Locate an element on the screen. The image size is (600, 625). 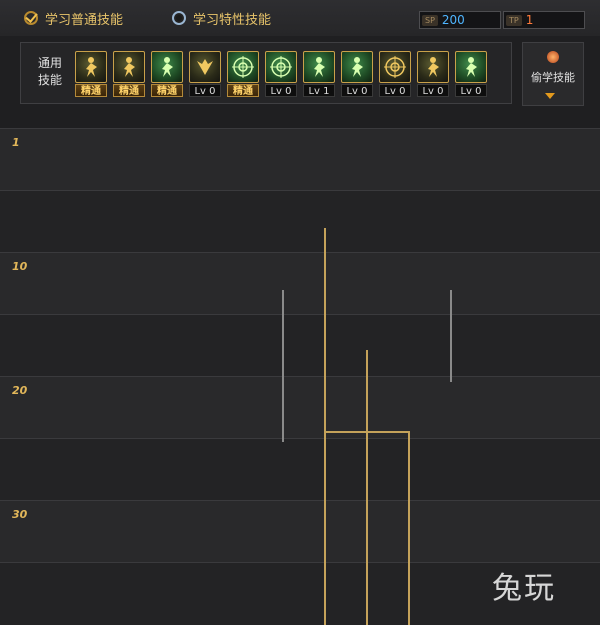
common-skills-label: 通用技能 is located at coordinates (49, 71).